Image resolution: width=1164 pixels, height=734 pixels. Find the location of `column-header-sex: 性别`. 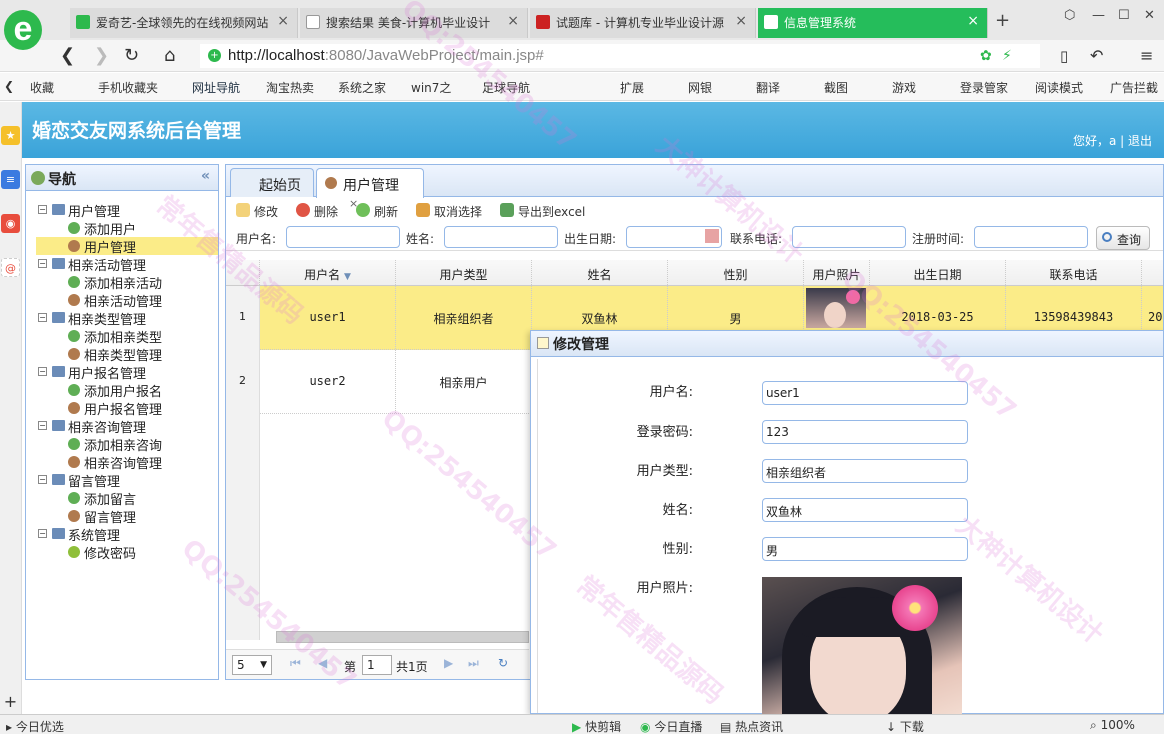

column-header-sex: 性别 is located at coordinates (736, 272).